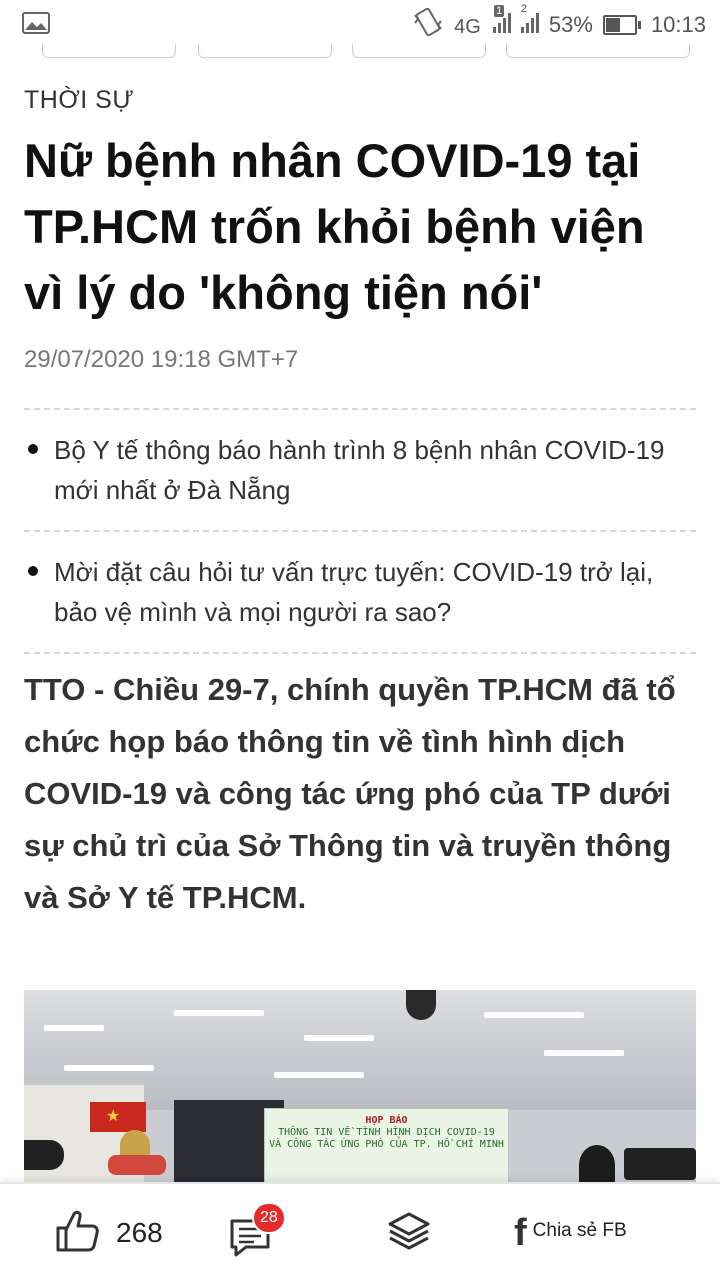 The image size is (720, 1280). I want to click on person, so click(597, 1165).